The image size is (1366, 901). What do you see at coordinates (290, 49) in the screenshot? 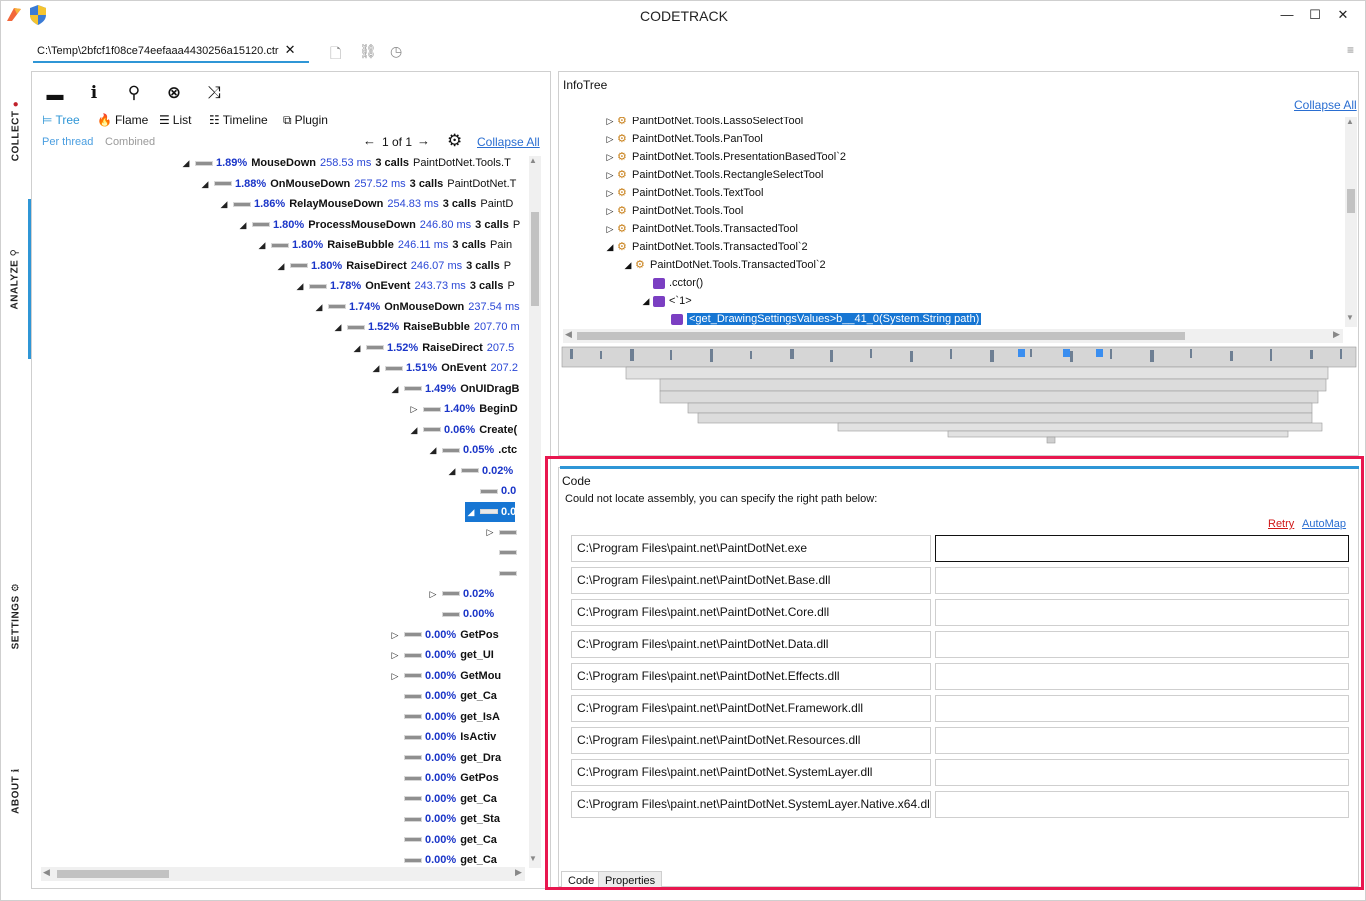
I see `close-tab-icon: ✕` at bounding box center [290, 49].